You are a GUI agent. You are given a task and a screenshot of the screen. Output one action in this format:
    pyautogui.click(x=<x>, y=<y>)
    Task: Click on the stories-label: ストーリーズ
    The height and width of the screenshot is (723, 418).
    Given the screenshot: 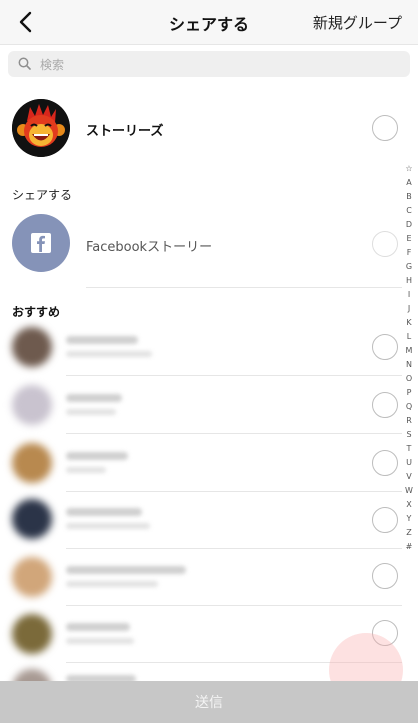 What is the action you would take?
    pyautogui.click(x=125, y=131)
    